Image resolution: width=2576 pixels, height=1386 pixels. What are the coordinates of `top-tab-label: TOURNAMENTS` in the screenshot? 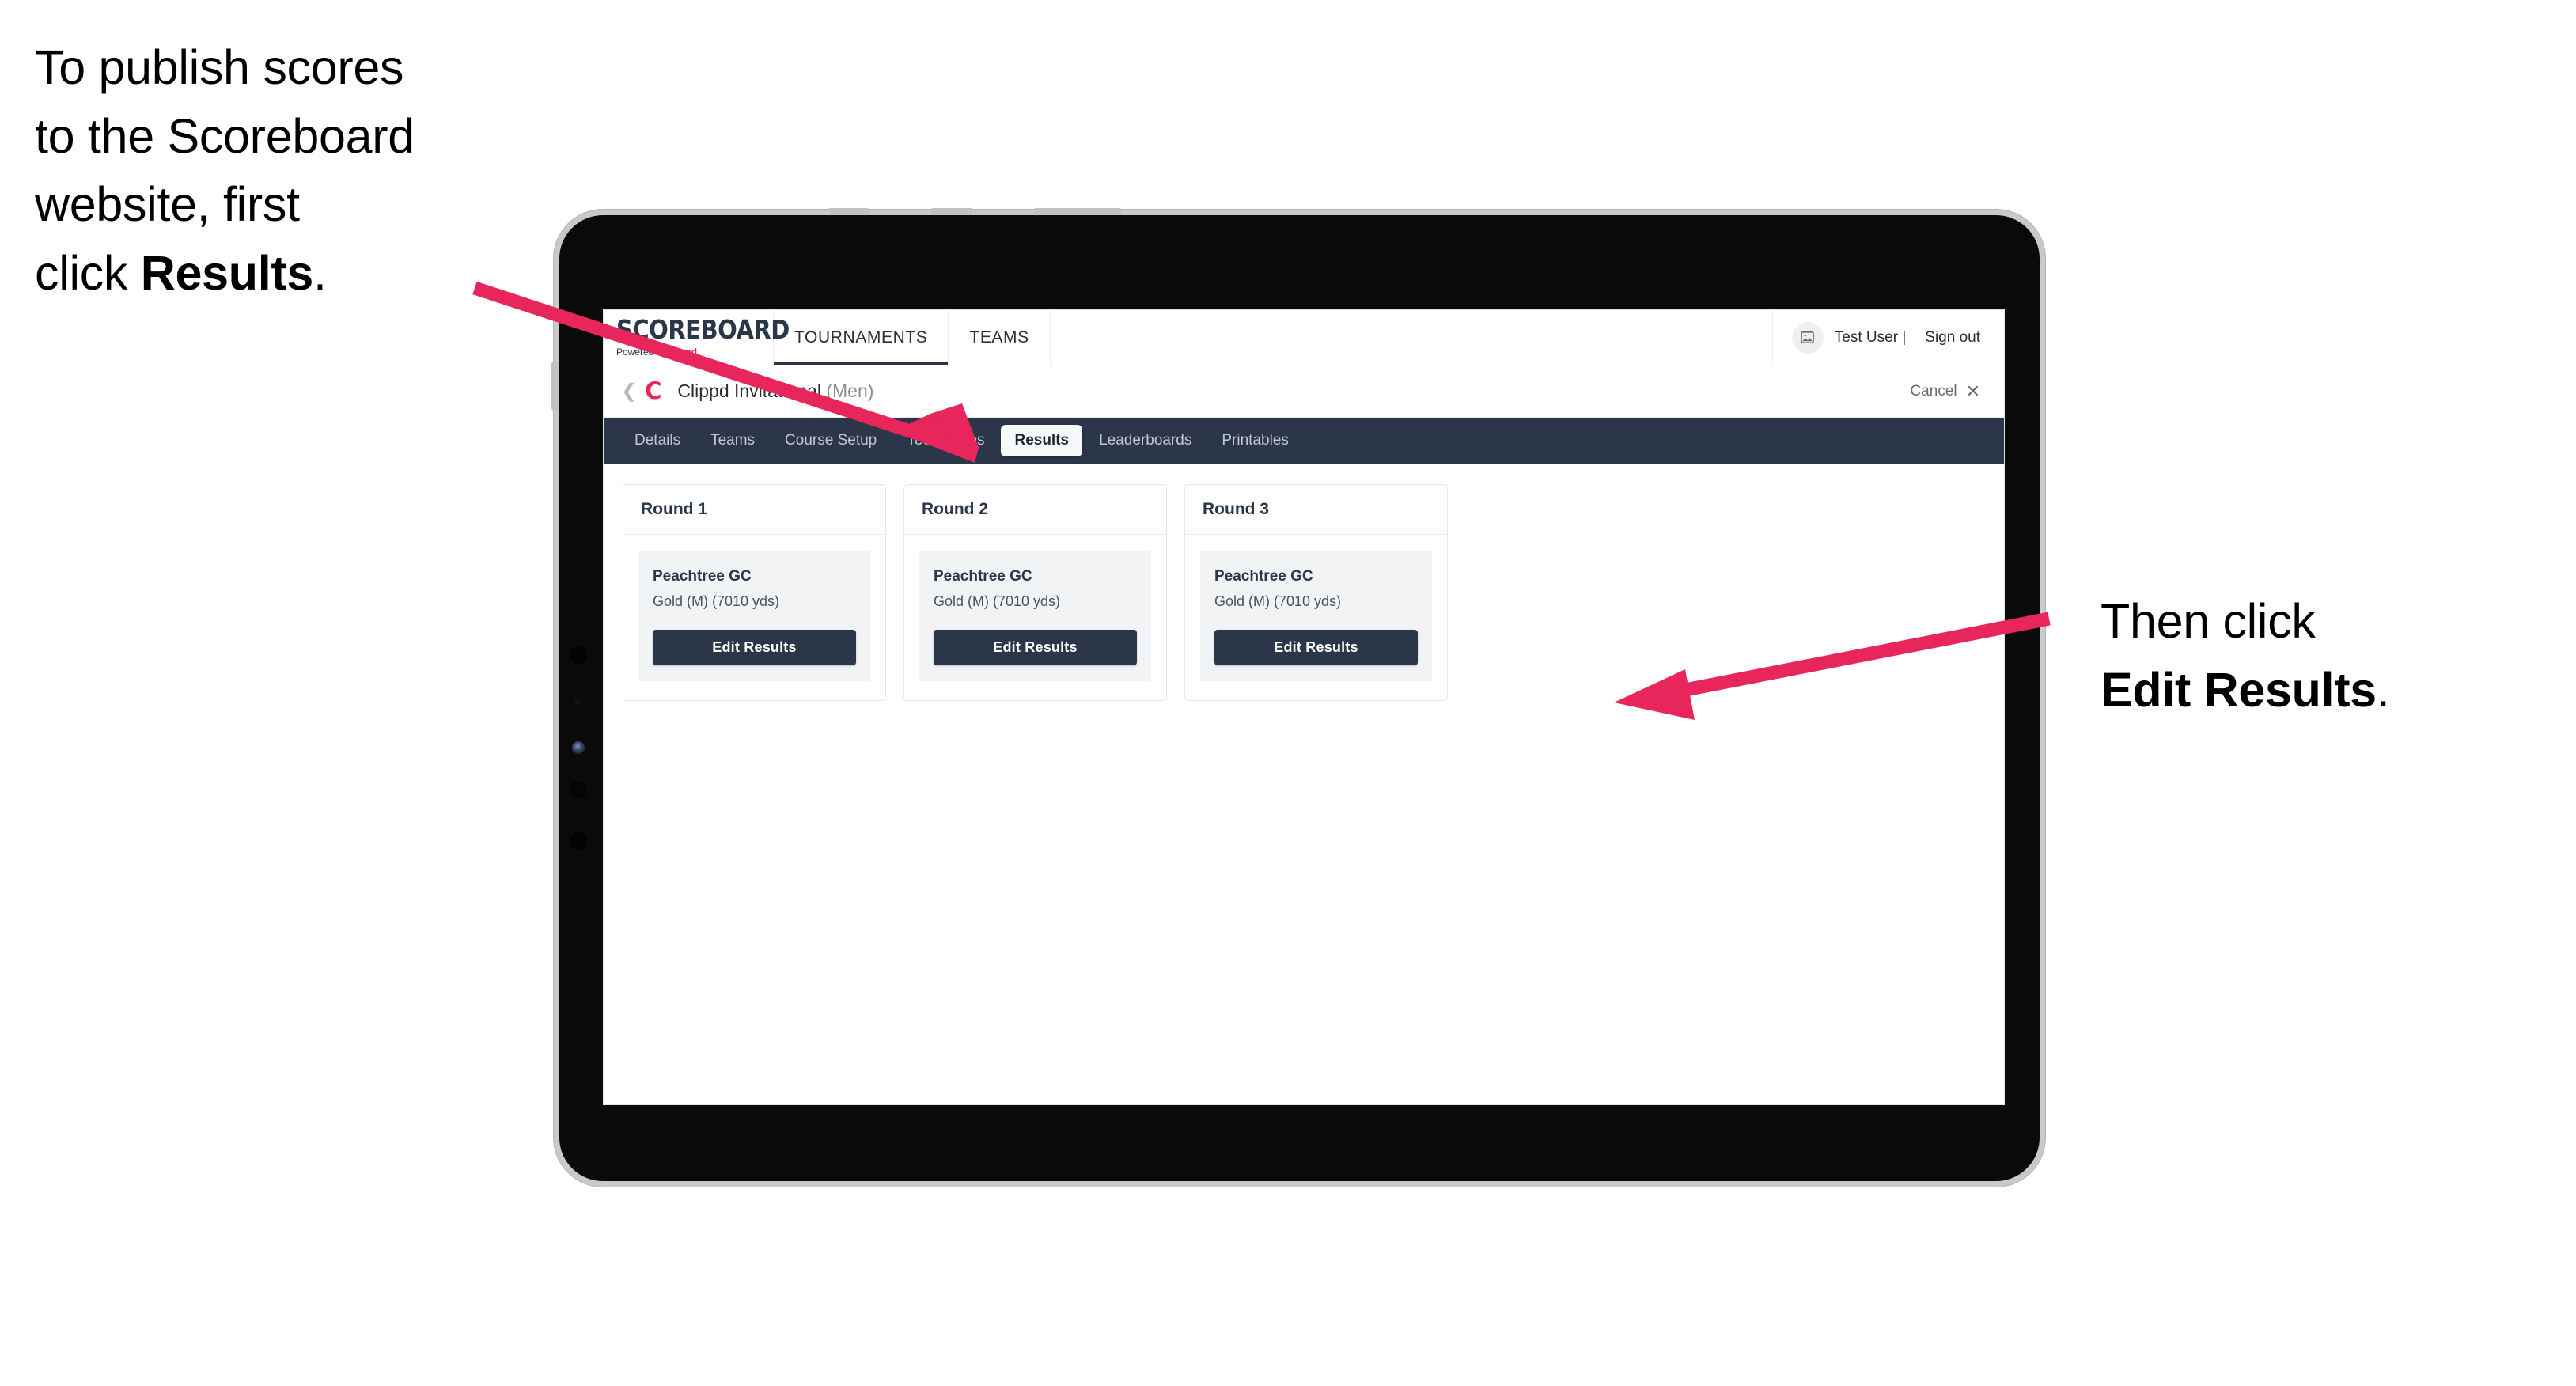 It's located at (861, 337).